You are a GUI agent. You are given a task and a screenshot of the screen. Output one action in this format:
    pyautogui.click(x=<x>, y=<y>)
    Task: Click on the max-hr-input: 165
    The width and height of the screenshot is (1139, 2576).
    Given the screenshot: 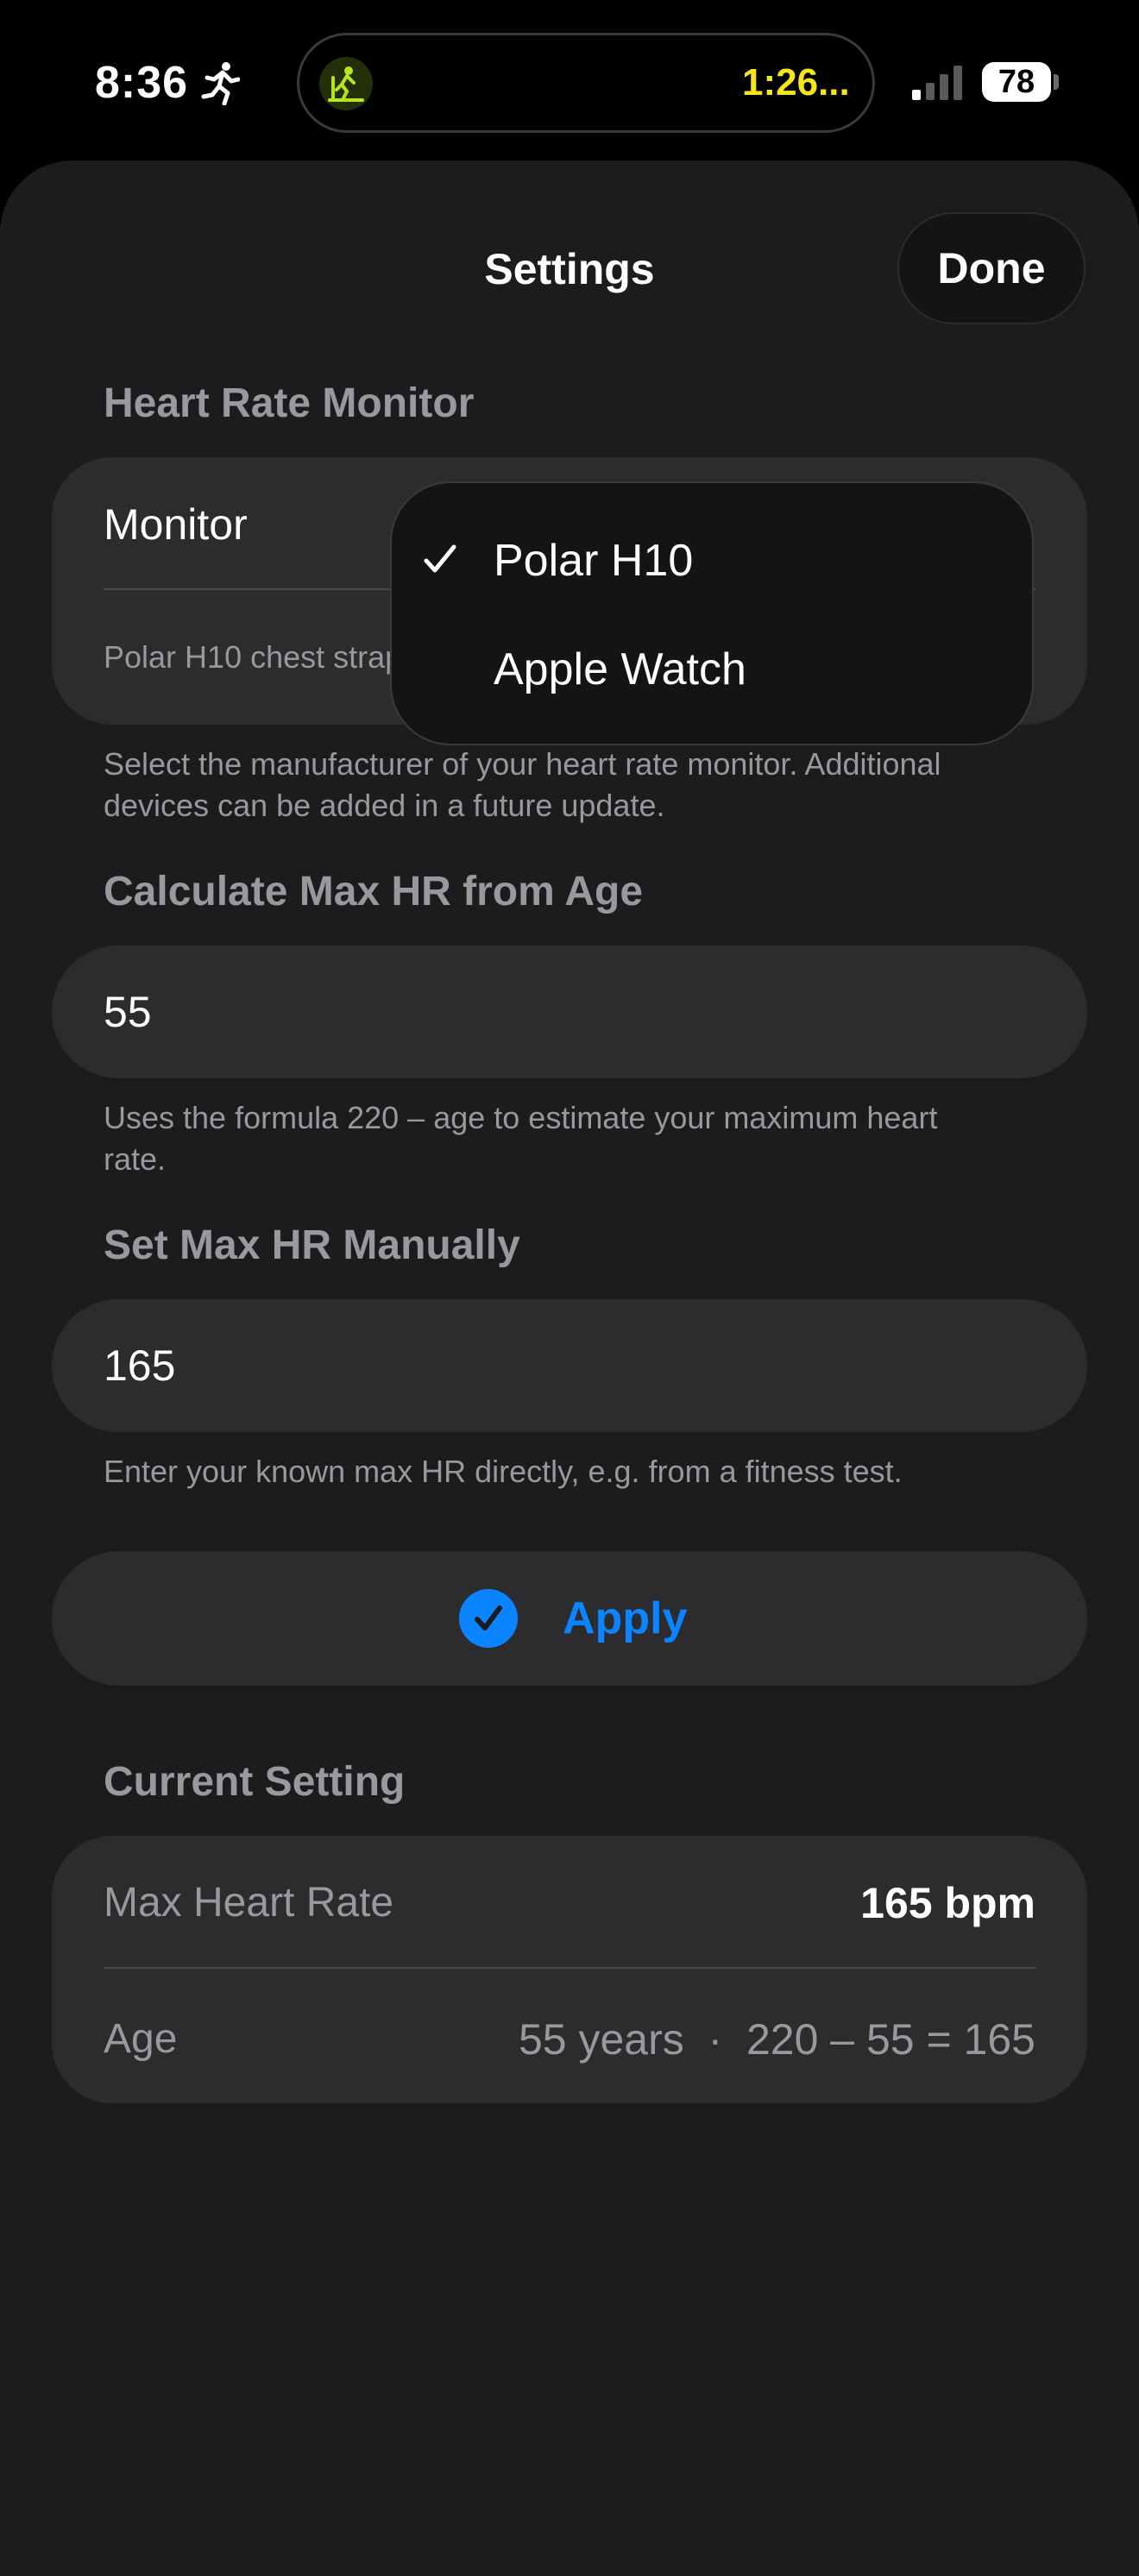 What is the action you would take?
    pyautogui.click(x=139, y=1365)
    